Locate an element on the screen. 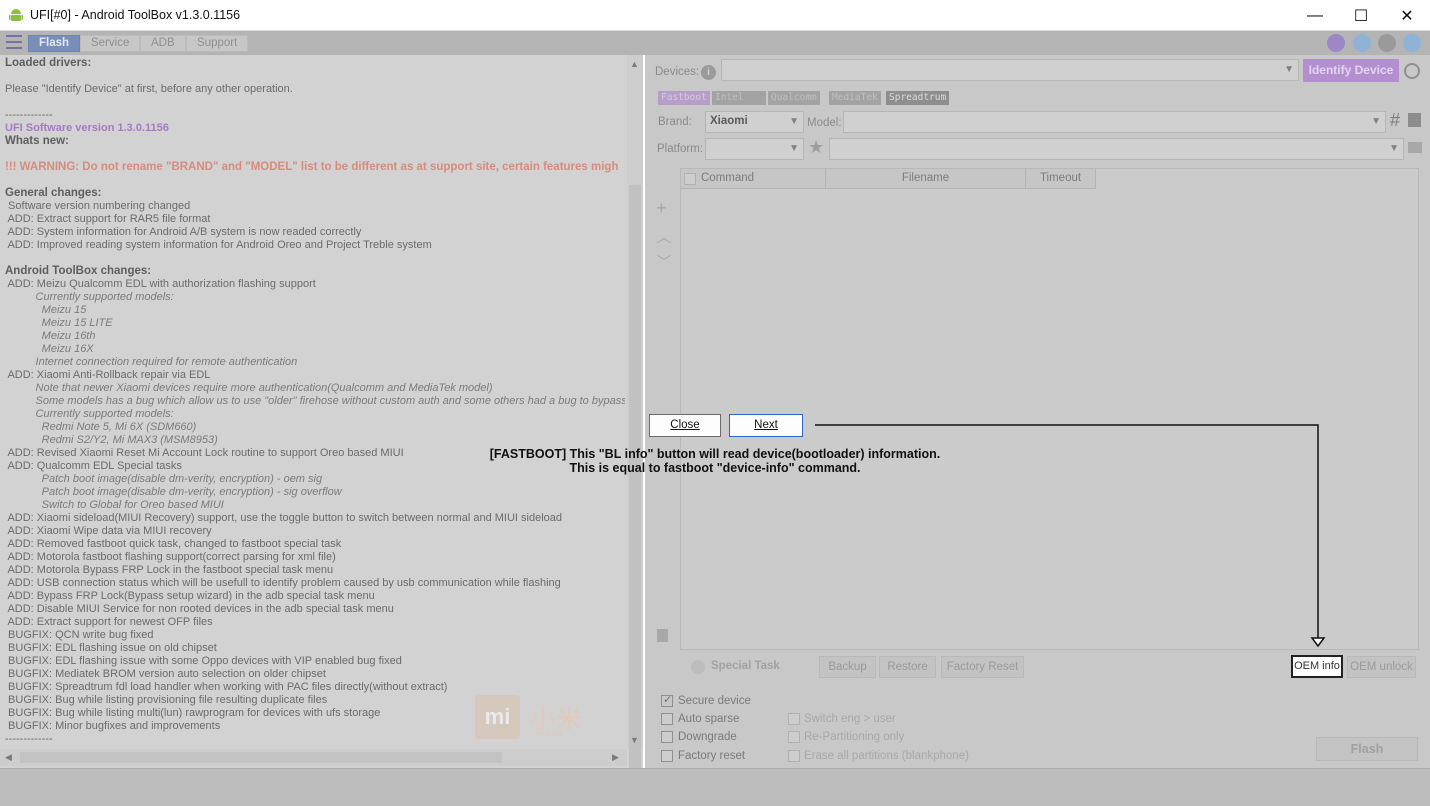 The height and width of the screenshot is (806, 1430). repartitioning-label: Re-Partitioning only is located at coordinates (854, 737).